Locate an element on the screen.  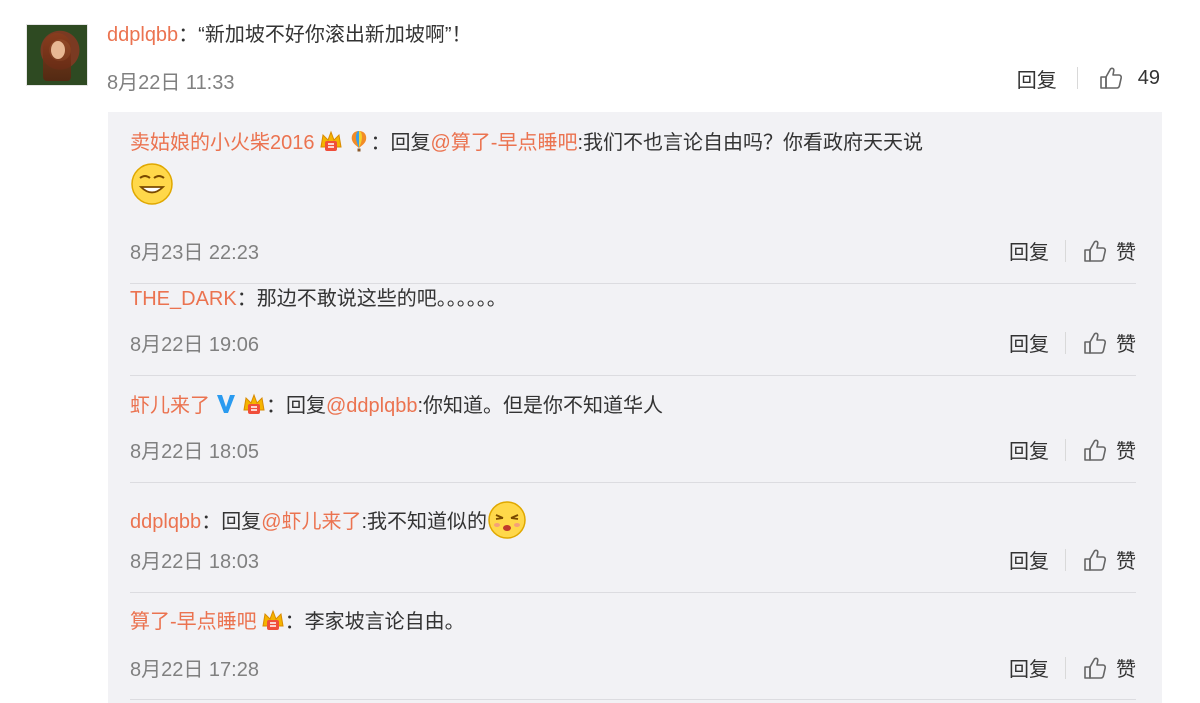
comment-content: ：“新加坡不好你滚出新加坡啊”！ is located at coordinates (325, 35).